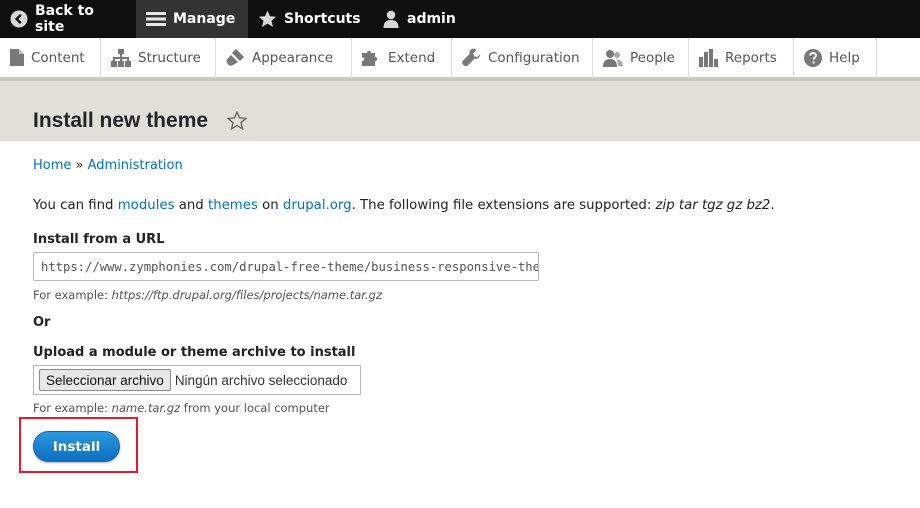  What do you see at coordinates (751, 57) in the screenshot?
I see `tray-item-label: Reports` at bounding box center [751, 57].